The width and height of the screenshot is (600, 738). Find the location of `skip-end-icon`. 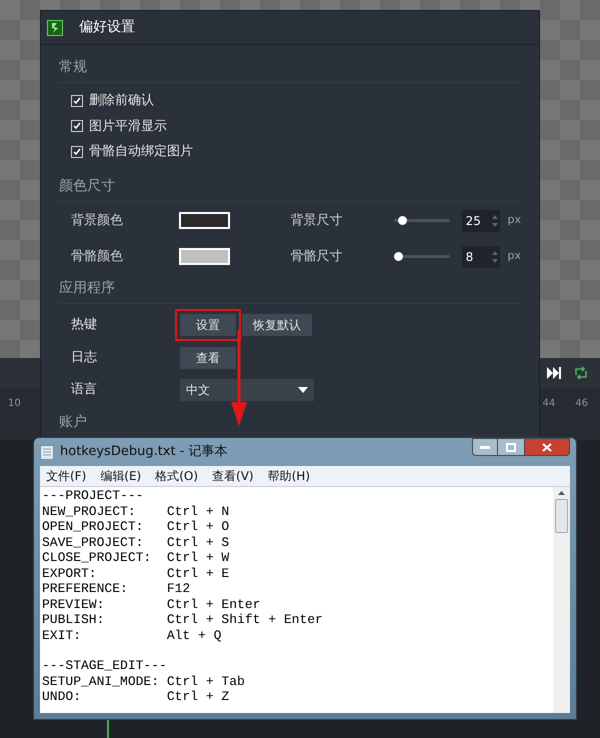

skip-end-icon is located at coordinates (554, 373).